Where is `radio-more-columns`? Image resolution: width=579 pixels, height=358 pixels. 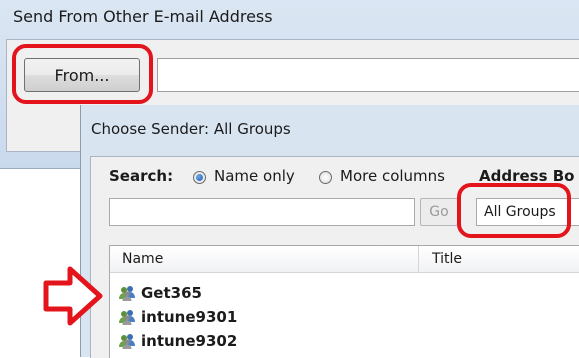
radio-more-columns is located at coordinates (325, 177).